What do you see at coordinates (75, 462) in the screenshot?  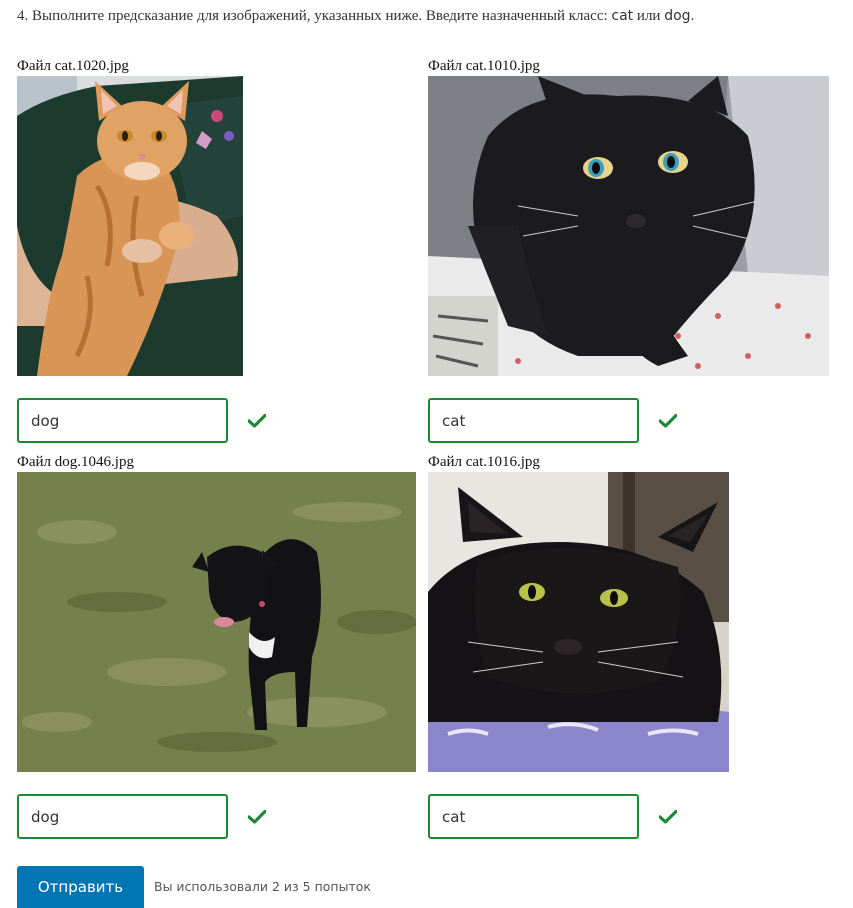 I see `file-label: Файл dog.1046.jpg` at bounding box center [75, 462].